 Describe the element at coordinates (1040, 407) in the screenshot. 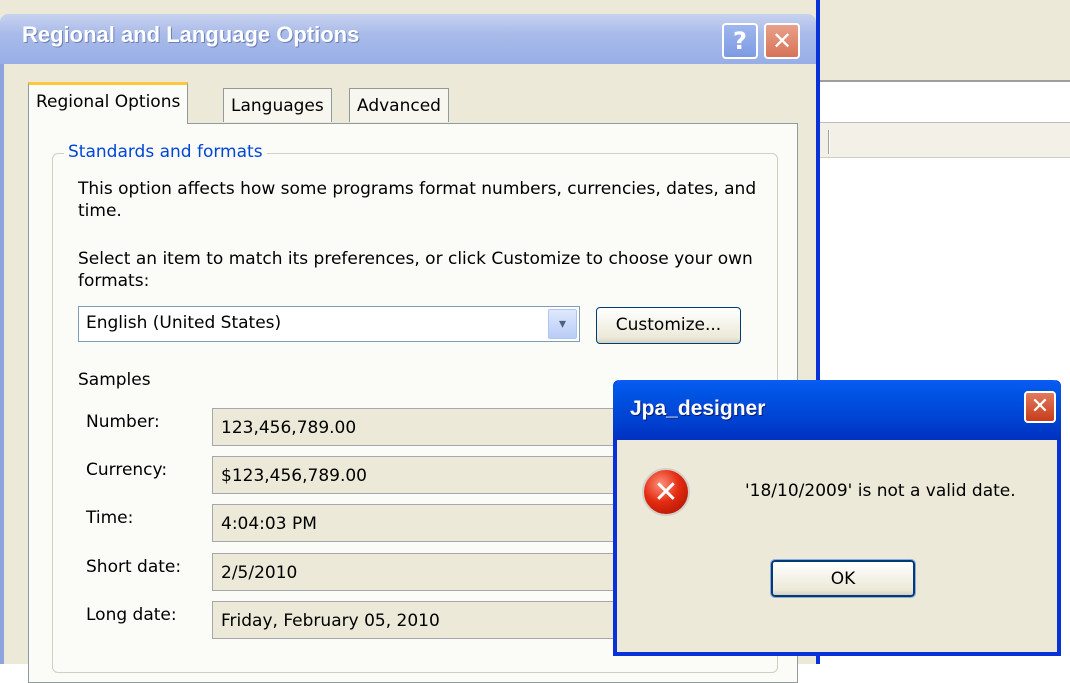

I see `message-box-close-button: ✕` at that location.